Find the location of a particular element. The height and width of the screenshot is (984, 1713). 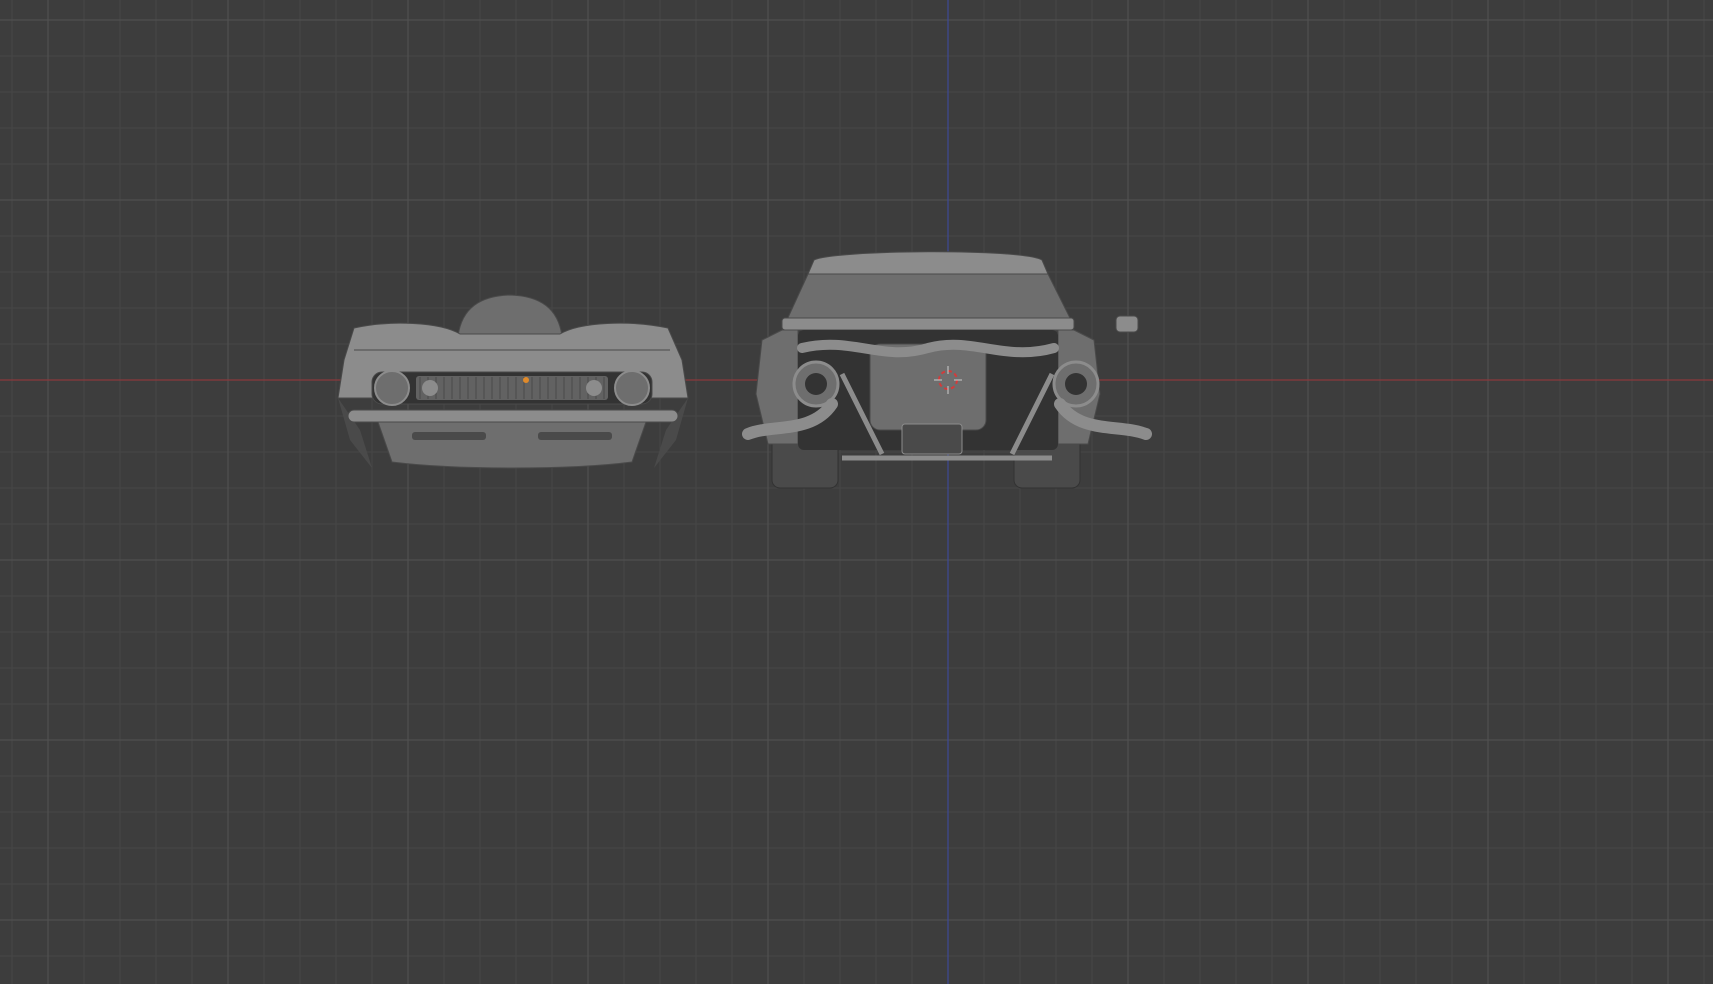

left-turbo-inlet is located at coordinates (816, 384).